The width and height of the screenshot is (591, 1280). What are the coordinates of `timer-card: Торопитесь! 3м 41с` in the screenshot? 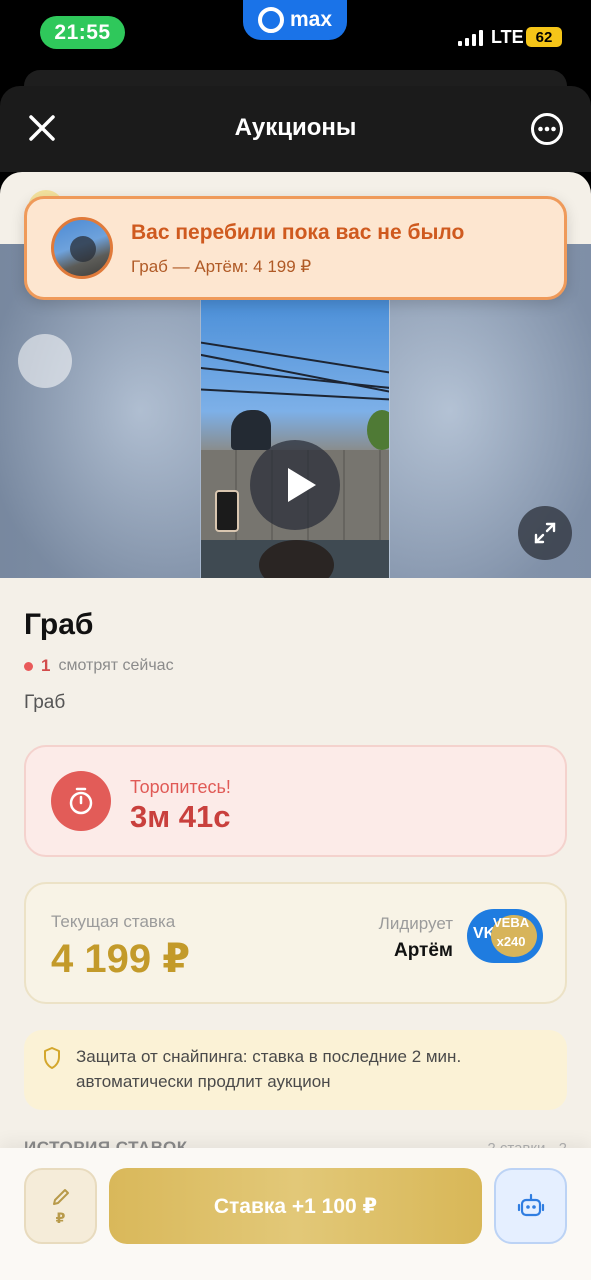 It's located at (295, 801).